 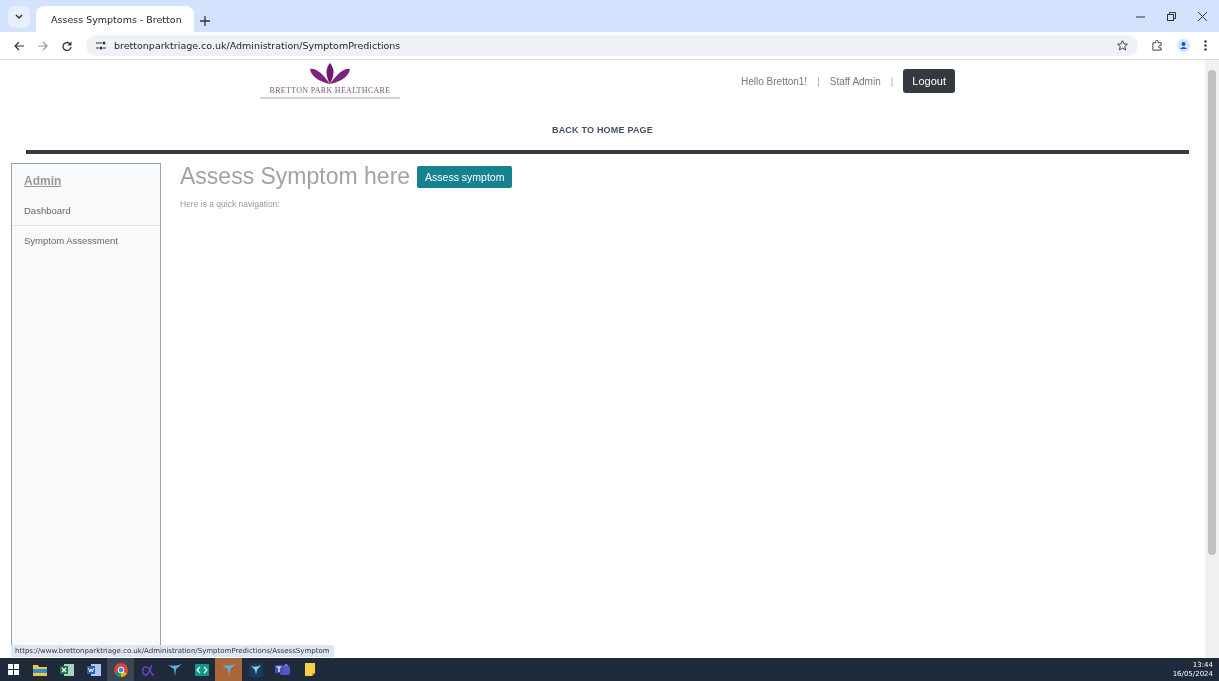 I want to click on scrollbar, so click(x=1212, y=359).